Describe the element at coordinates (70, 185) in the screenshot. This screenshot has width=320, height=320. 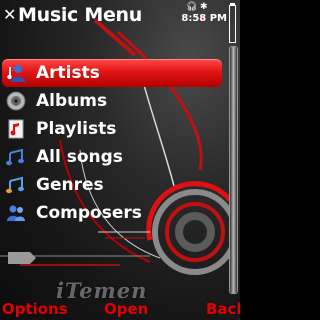
I see `menu-item-label: Genres` at that location.